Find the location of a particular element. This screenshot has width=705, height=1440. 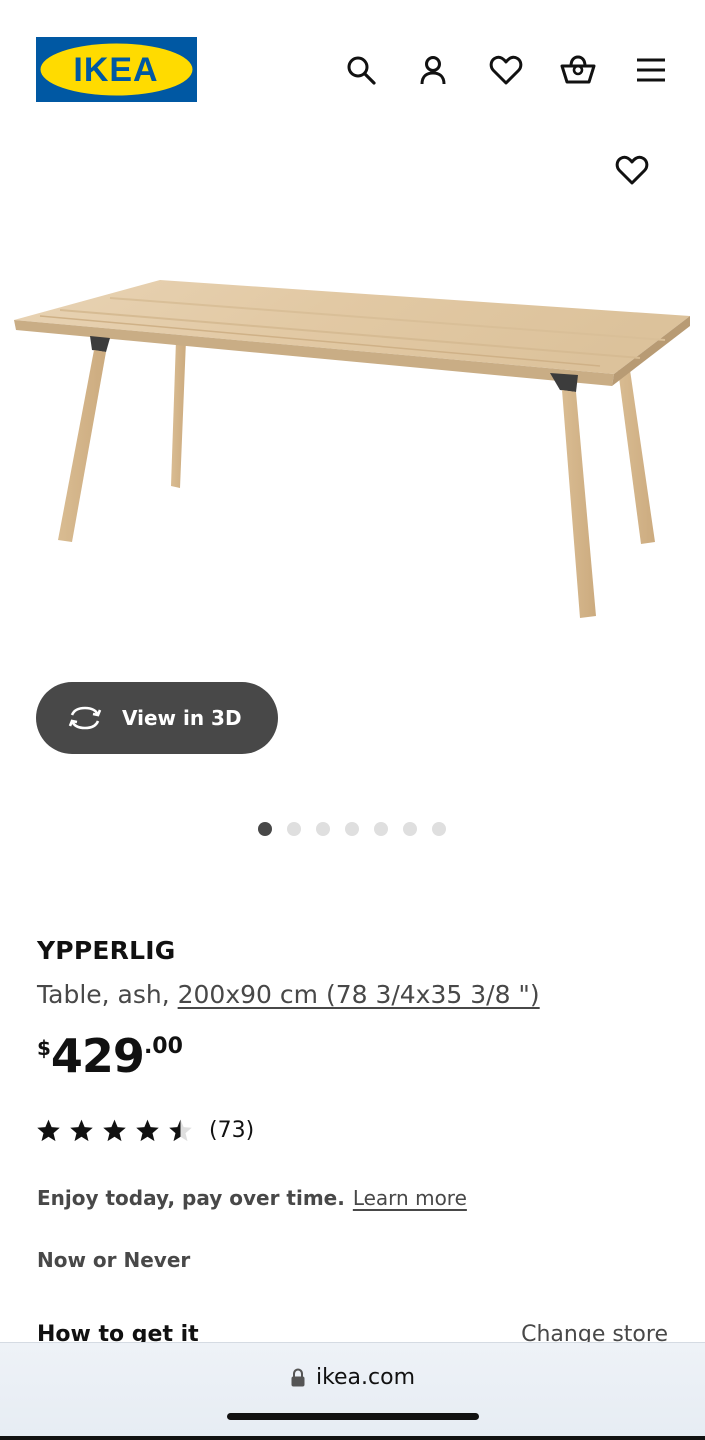

learn-more-link: Learn more is located at coordinates (410, 1198).